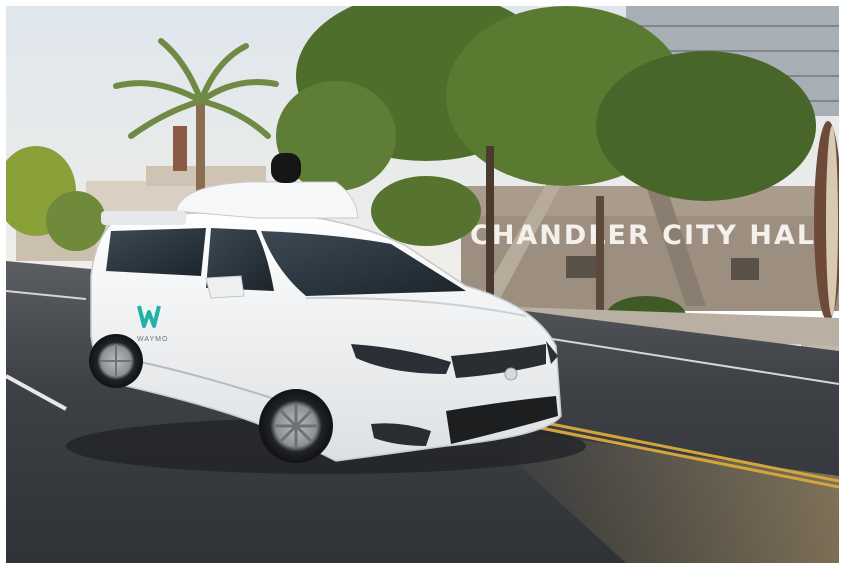 Image resolution: width=845 pixels, height=569 pixels. I want to click on waymo-logo-text: WAYMO, so click(152, 339).